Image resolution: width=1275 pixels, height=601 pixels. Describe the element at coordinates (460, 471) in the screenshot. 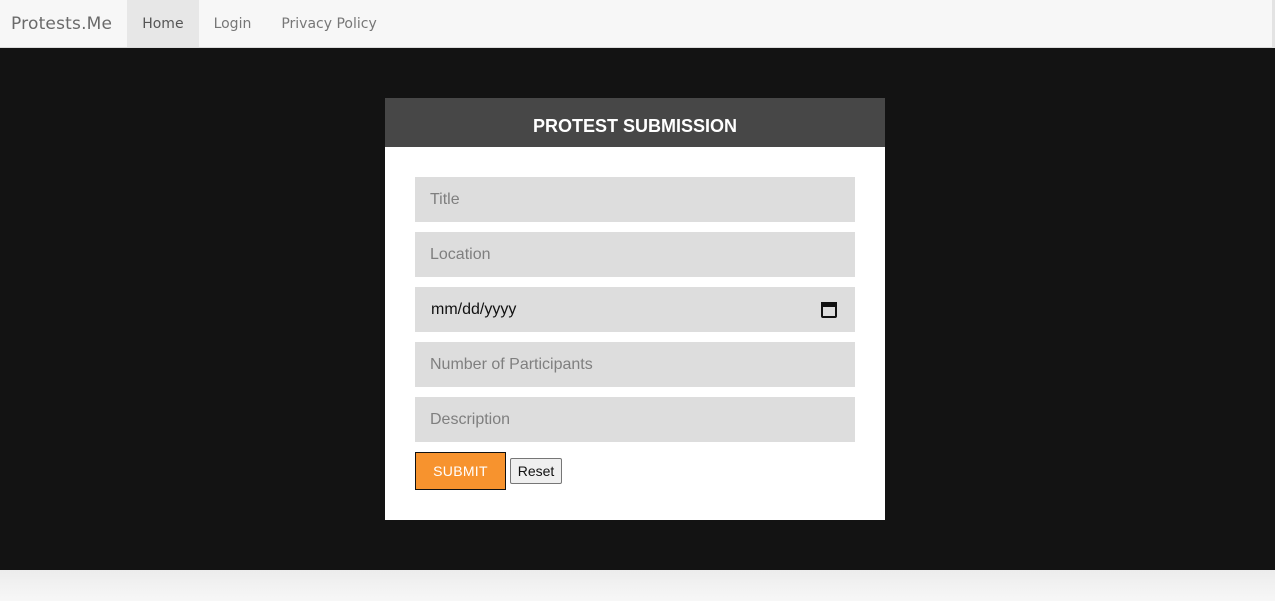

I see `submit-button: SUBMIT` at that location.